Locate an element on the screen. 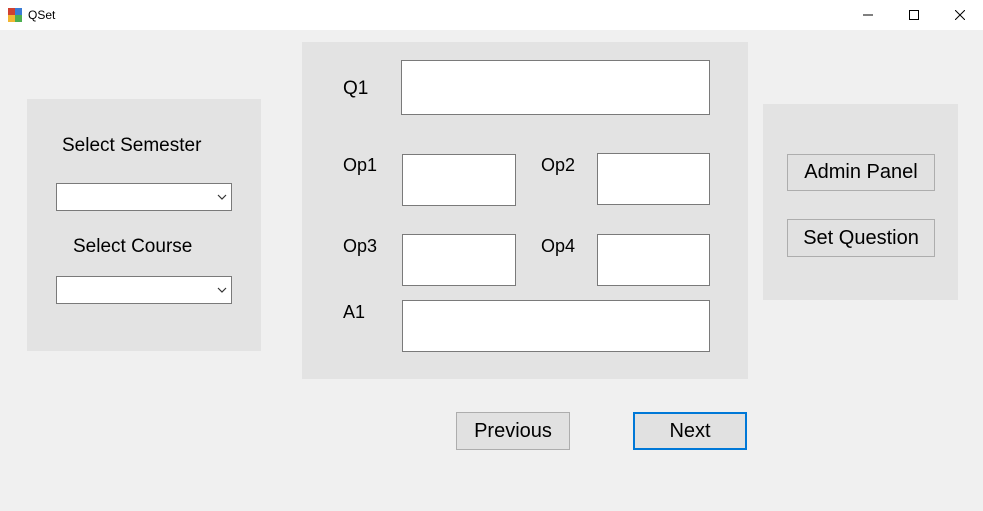 Image resolution: width=983 pixels, height=511 pixels. op1-input is located at coordinates (459, 180).